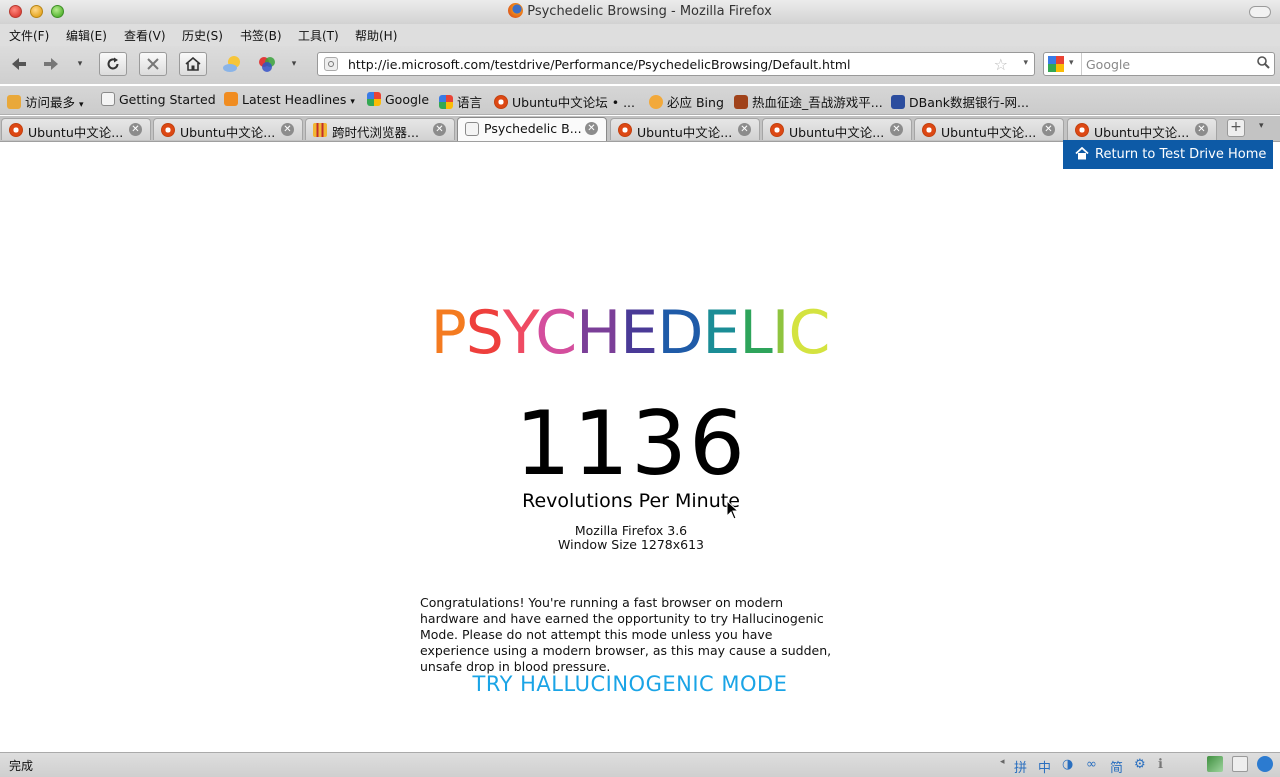 The width and height of the screenshot is (1280, 777). I want to click on tab-psychedelic-active: Psychedelic B... ✕, so click(532, 129).